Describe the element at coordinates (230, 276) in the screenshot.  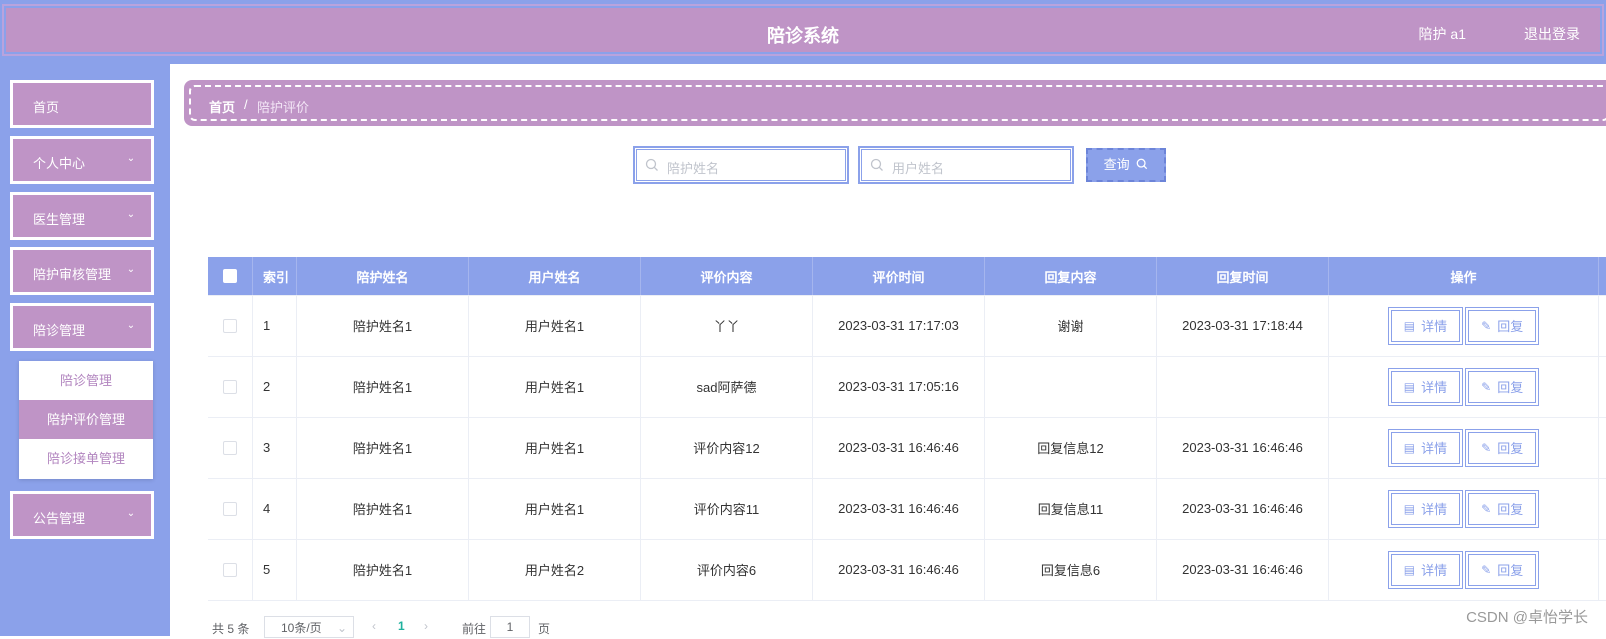
I see `select-all-checkbox` at that location.